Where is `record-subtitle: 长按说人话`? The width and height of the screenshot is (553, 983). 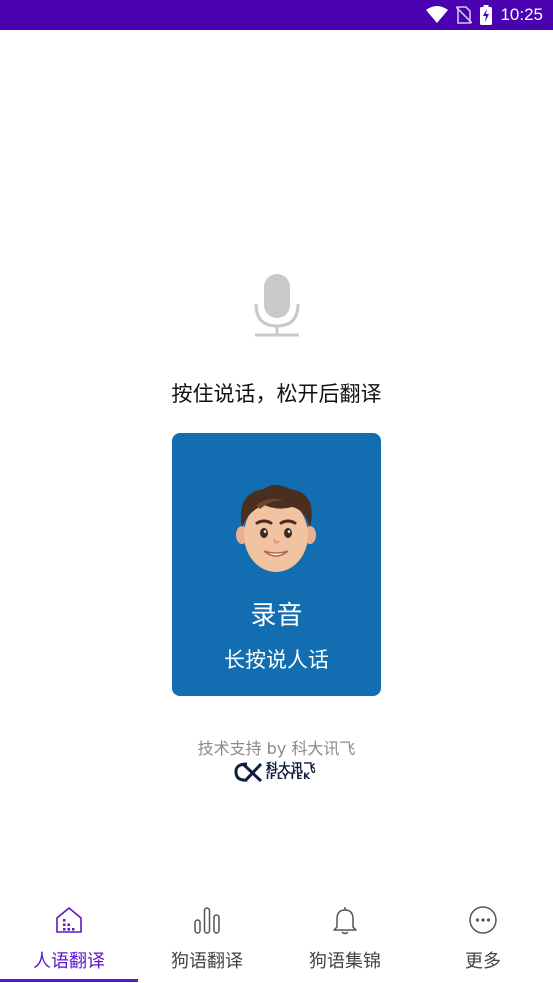
record-subtitle: 长按说人话 is located at coordinates (276, 660).